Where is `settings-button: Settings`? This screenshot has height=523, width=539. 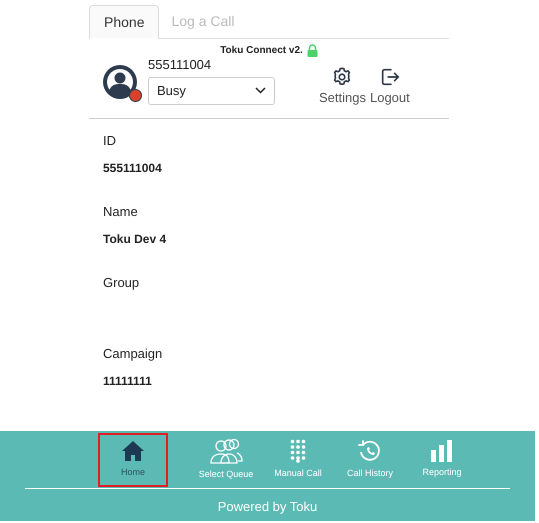 settings-button: Settings is located at coordinates (342, 87).